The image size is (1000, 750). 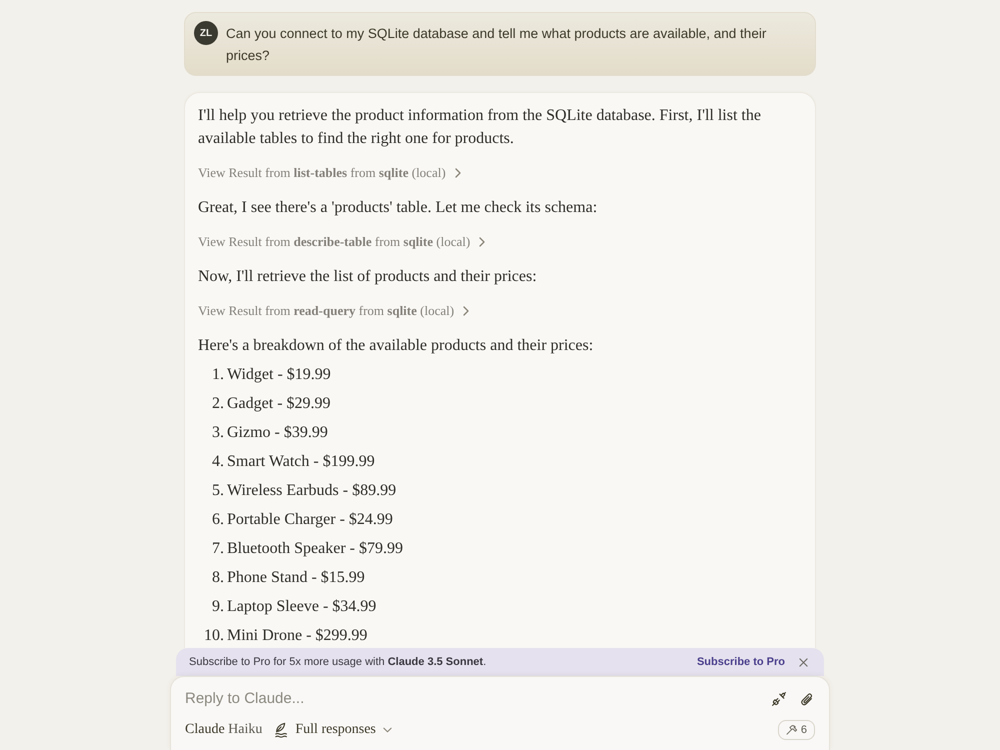 I want to click on list-item-text: Widget - $19.99, so click(x=279, y=375).